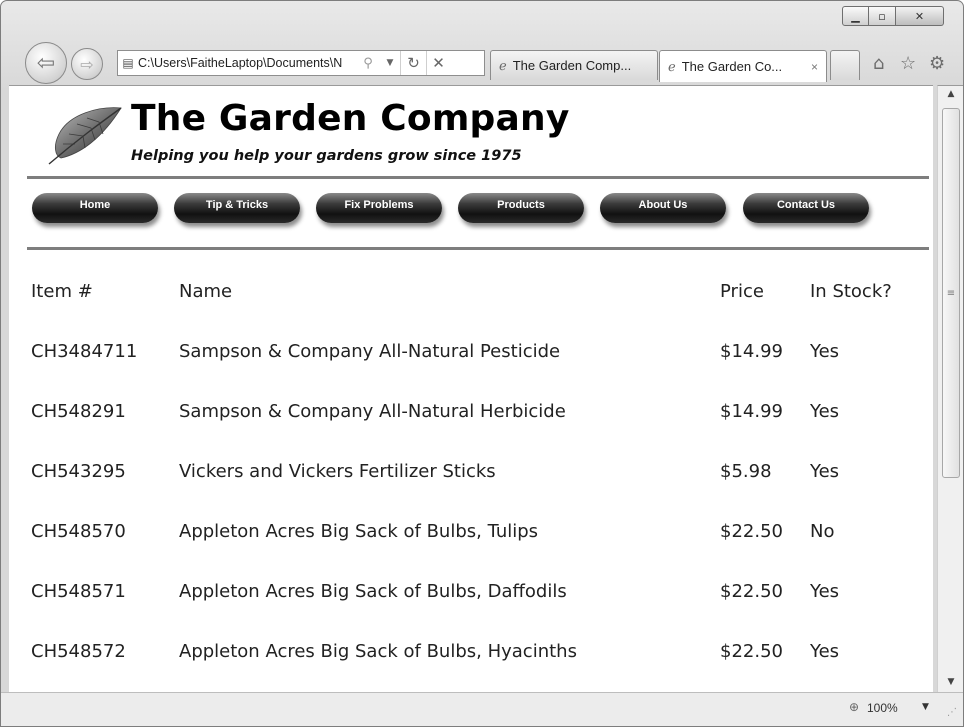 This screenshot has height=727, width=964. What do you see at coordinates (481, 291) in the screenshot?
I see `table-header-row: Item # Name Price In Stock?` at bounding box center [481, 291].